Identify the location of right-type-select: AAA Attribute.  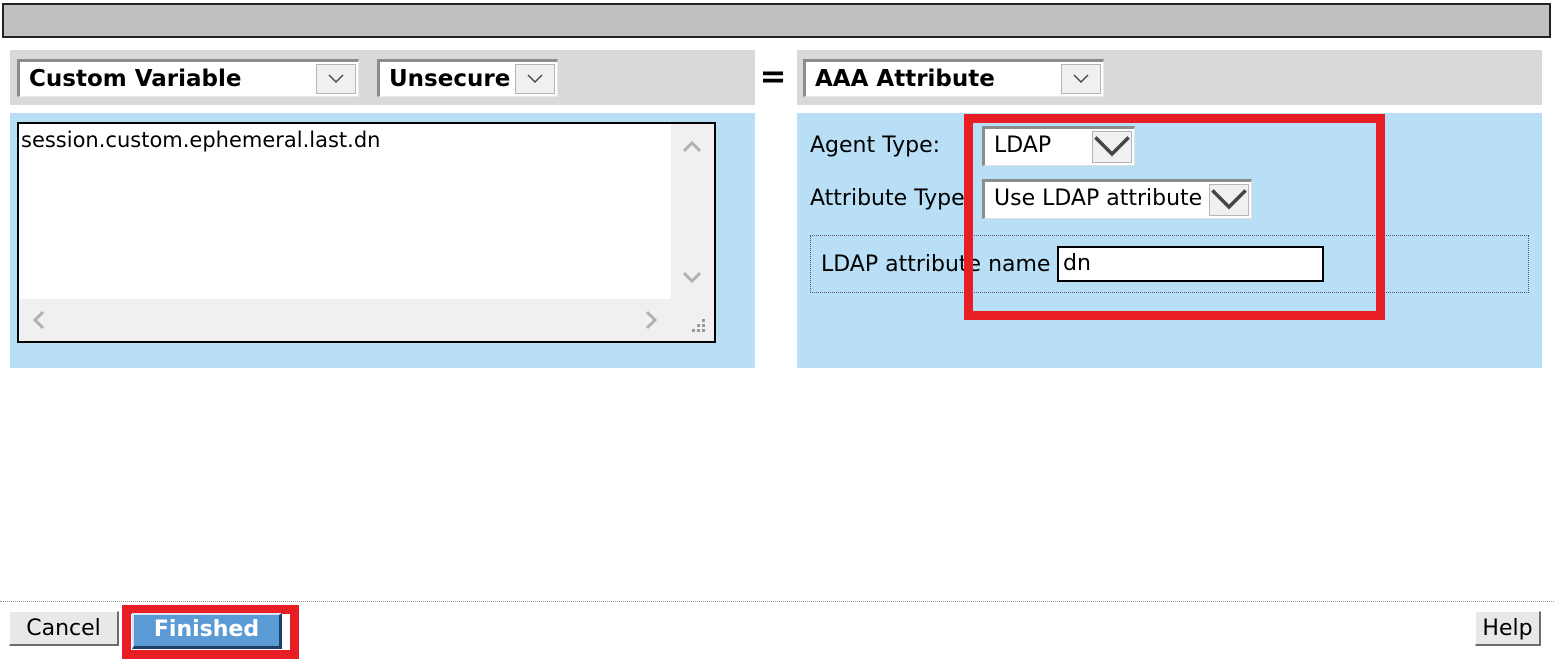
(953, 78).